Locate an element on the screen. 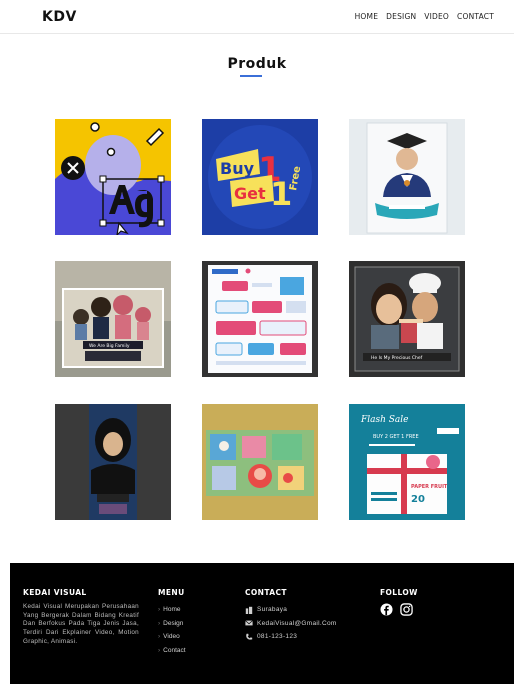 The image size is (514, 684). product-tile-hijab-figure is located at coordinates (113, 462).